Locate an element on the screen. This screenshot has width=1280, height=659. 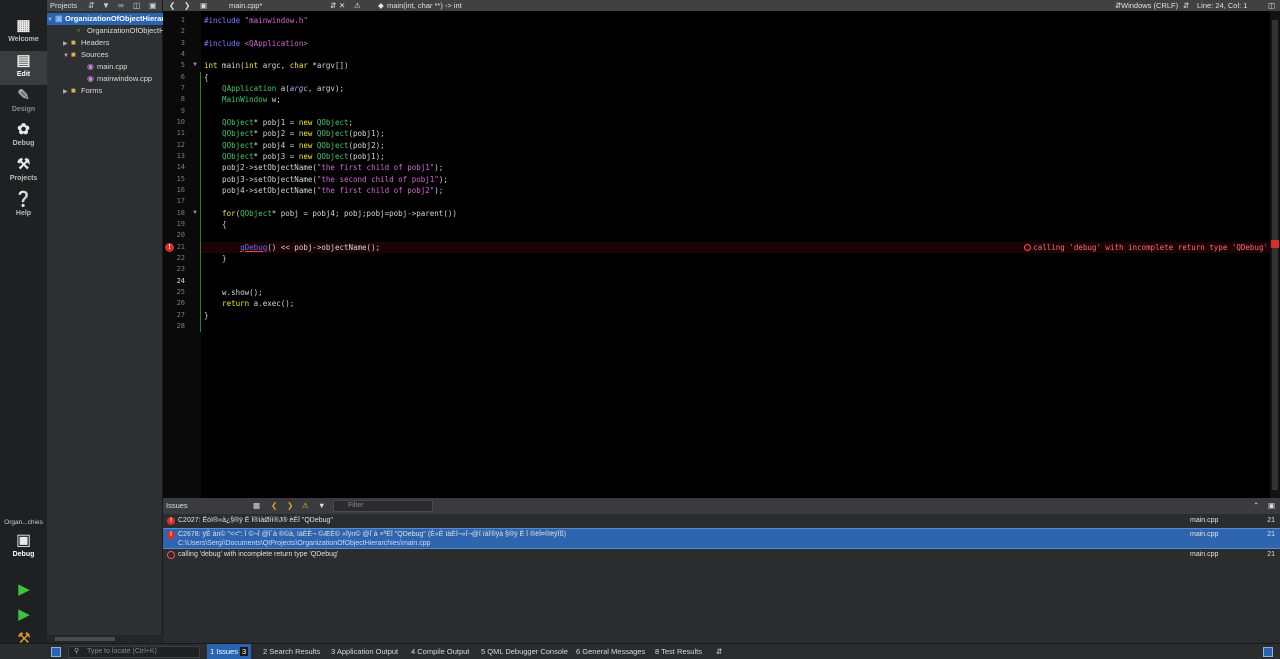
code-line: int main(int argc, char *argv[]) is located at coordinates (276, 65).